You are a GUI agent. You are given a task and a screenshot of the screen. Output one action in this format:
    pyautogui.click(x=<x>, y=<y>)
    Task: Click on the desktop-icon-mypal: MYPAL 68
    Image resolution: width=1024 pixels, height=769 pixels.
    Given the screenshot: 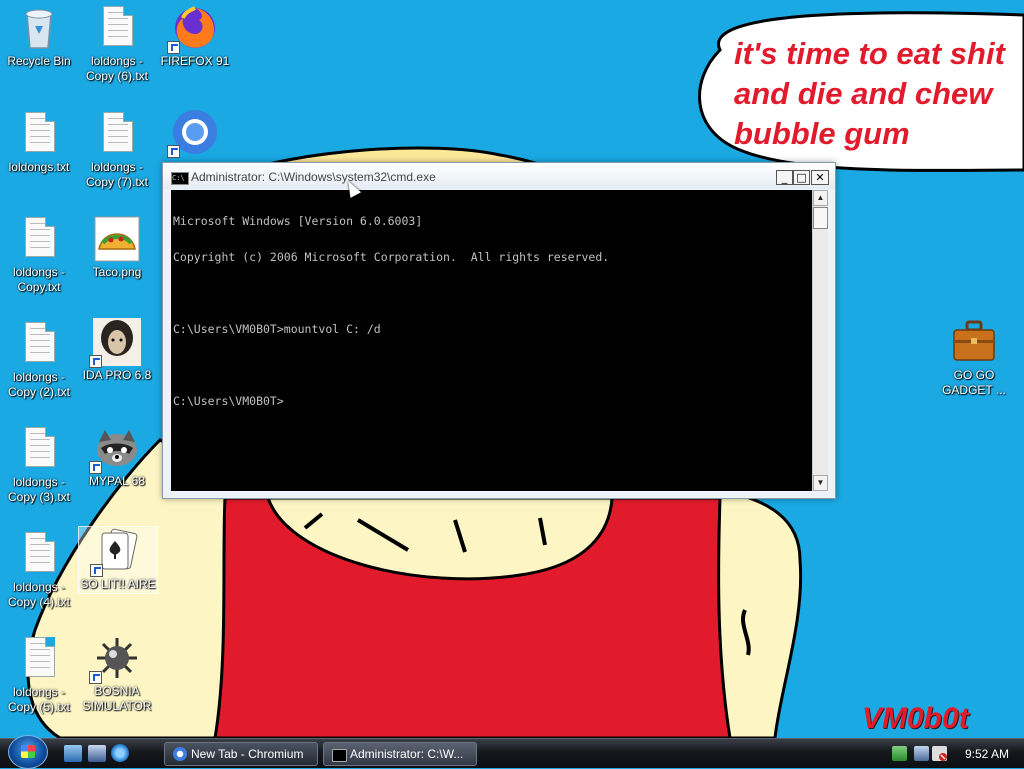 What is the action you would take?
    pyautogui.click(x=117, y=456)
    